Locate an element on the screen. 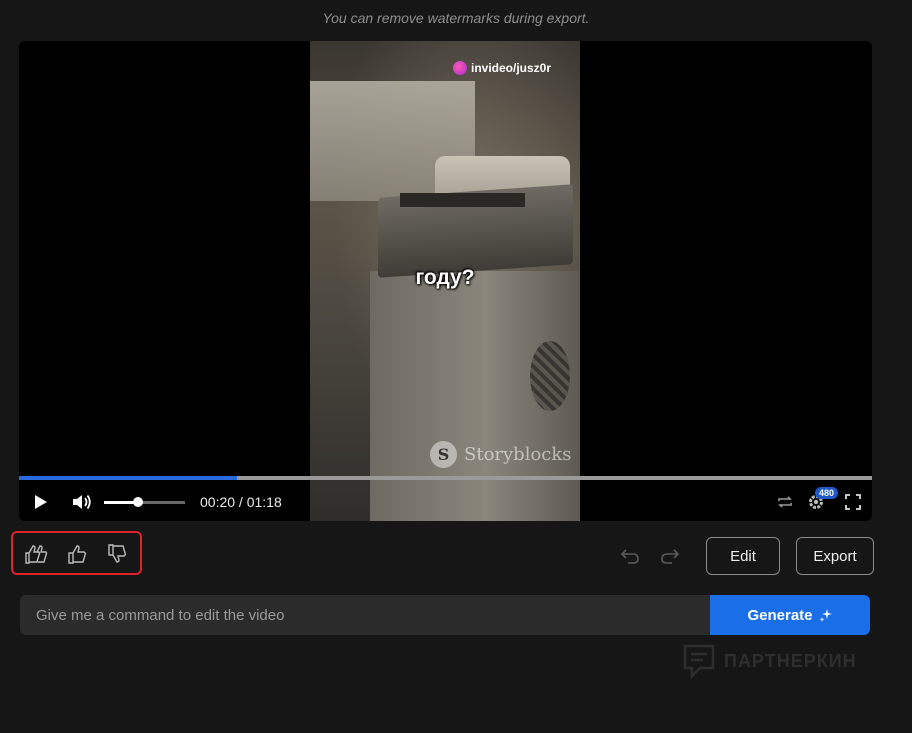 The height and width of the screenshot is (733, 912). generate-button: Generate is located at coordinates (790, 615).